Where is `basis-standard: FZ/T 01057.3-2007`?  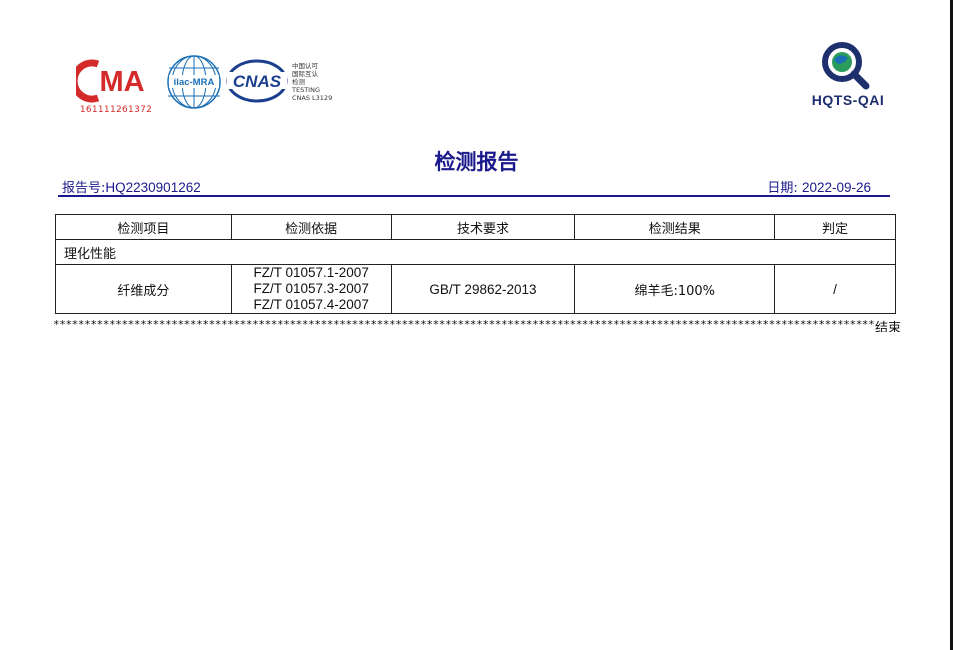
basis-standard: FZ/T 01057.3-2007 is located at coordinates (311, 288).